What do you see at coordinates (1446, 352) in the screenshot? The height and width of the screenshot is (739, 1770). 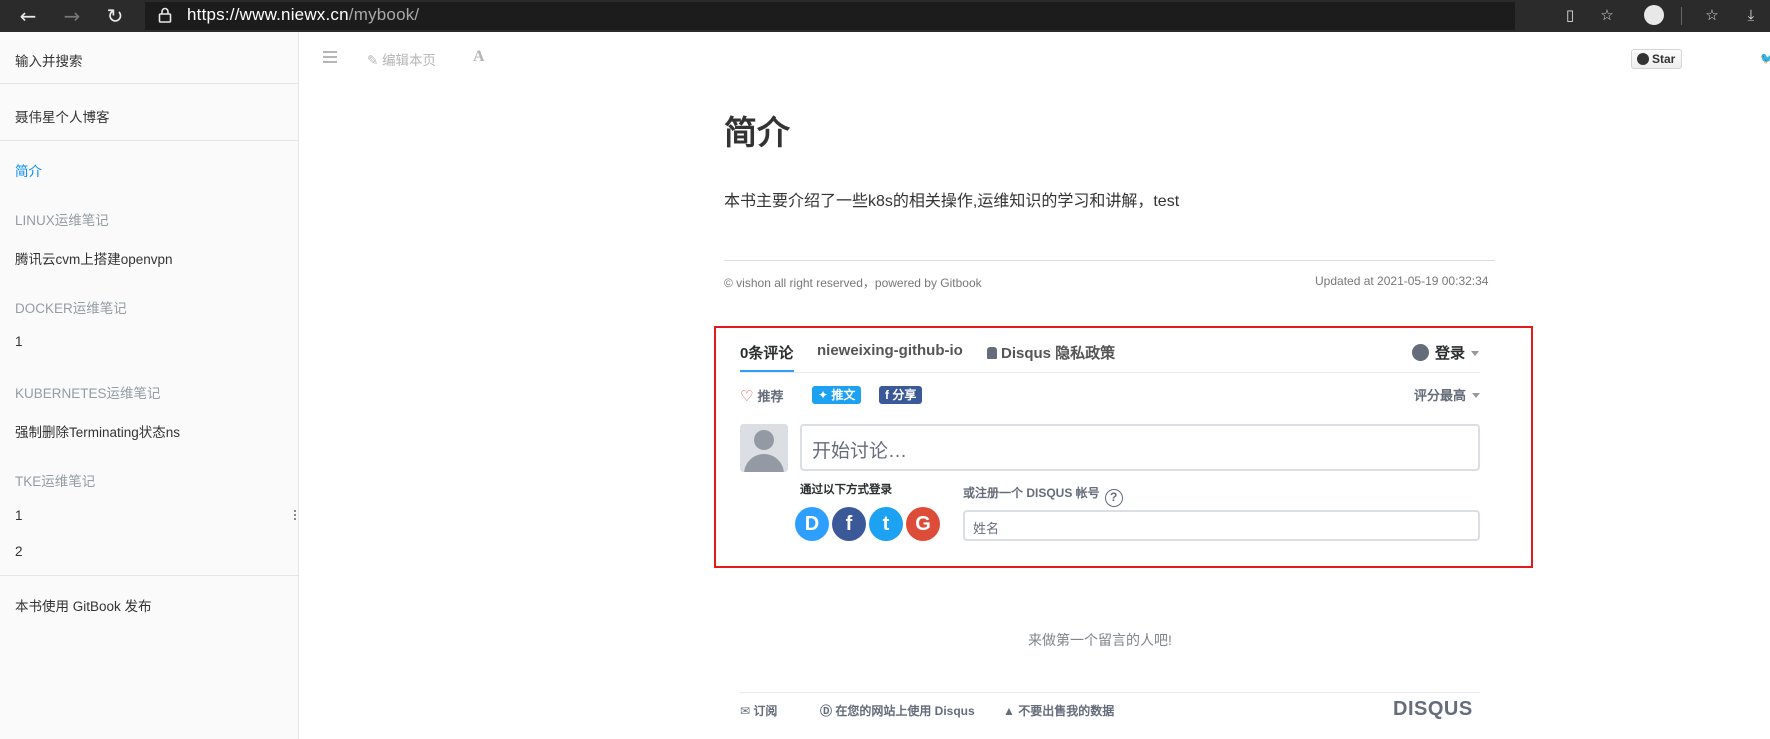 I see `disqus-login-button: 登录` at bounding box center [1446, 352].